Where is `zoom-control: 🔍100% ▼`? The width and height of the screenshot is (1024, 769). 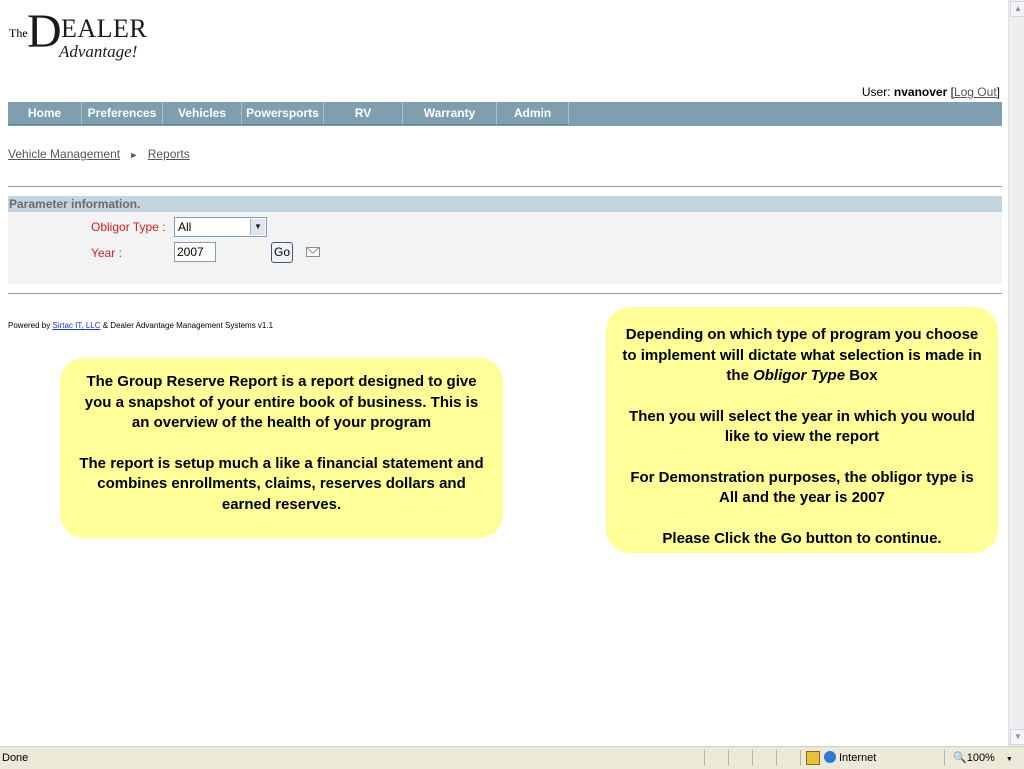 zoom-control: 🔍100% ▼ is located at coordinates (983, 757).